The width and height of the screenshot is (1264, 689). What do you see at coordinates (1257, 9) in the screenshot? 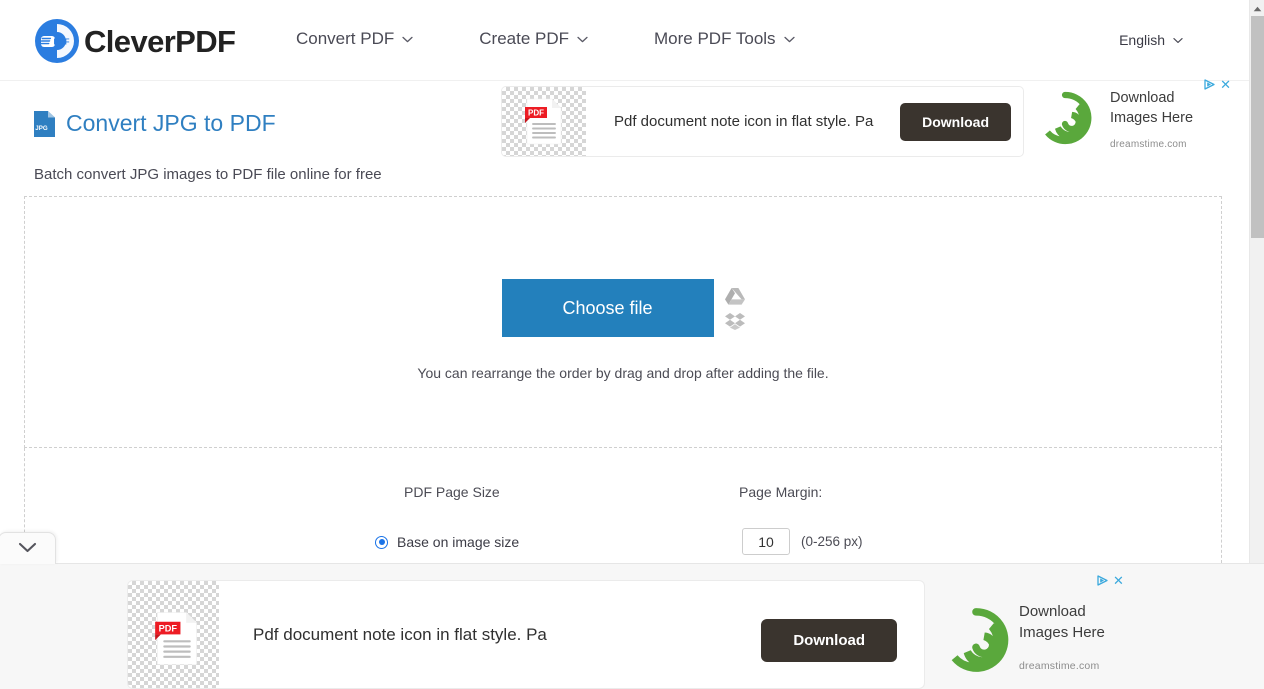
I see `scroll-up-arrow-icon` at bounding box center [1257, 9].